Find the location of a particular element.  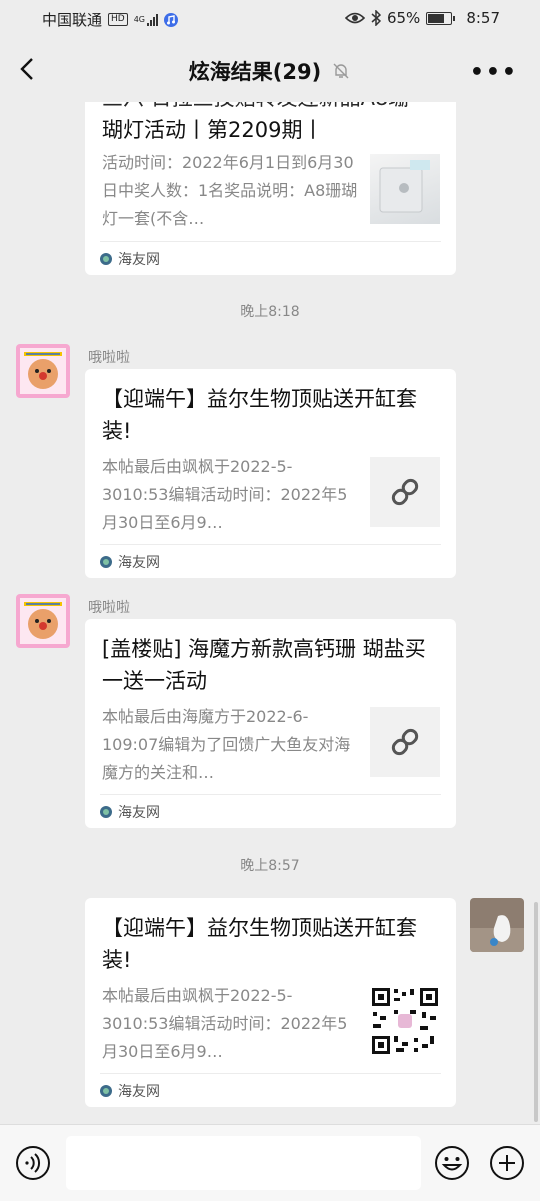

qr-code-thumbnail is located at coordinates (405, 1021).